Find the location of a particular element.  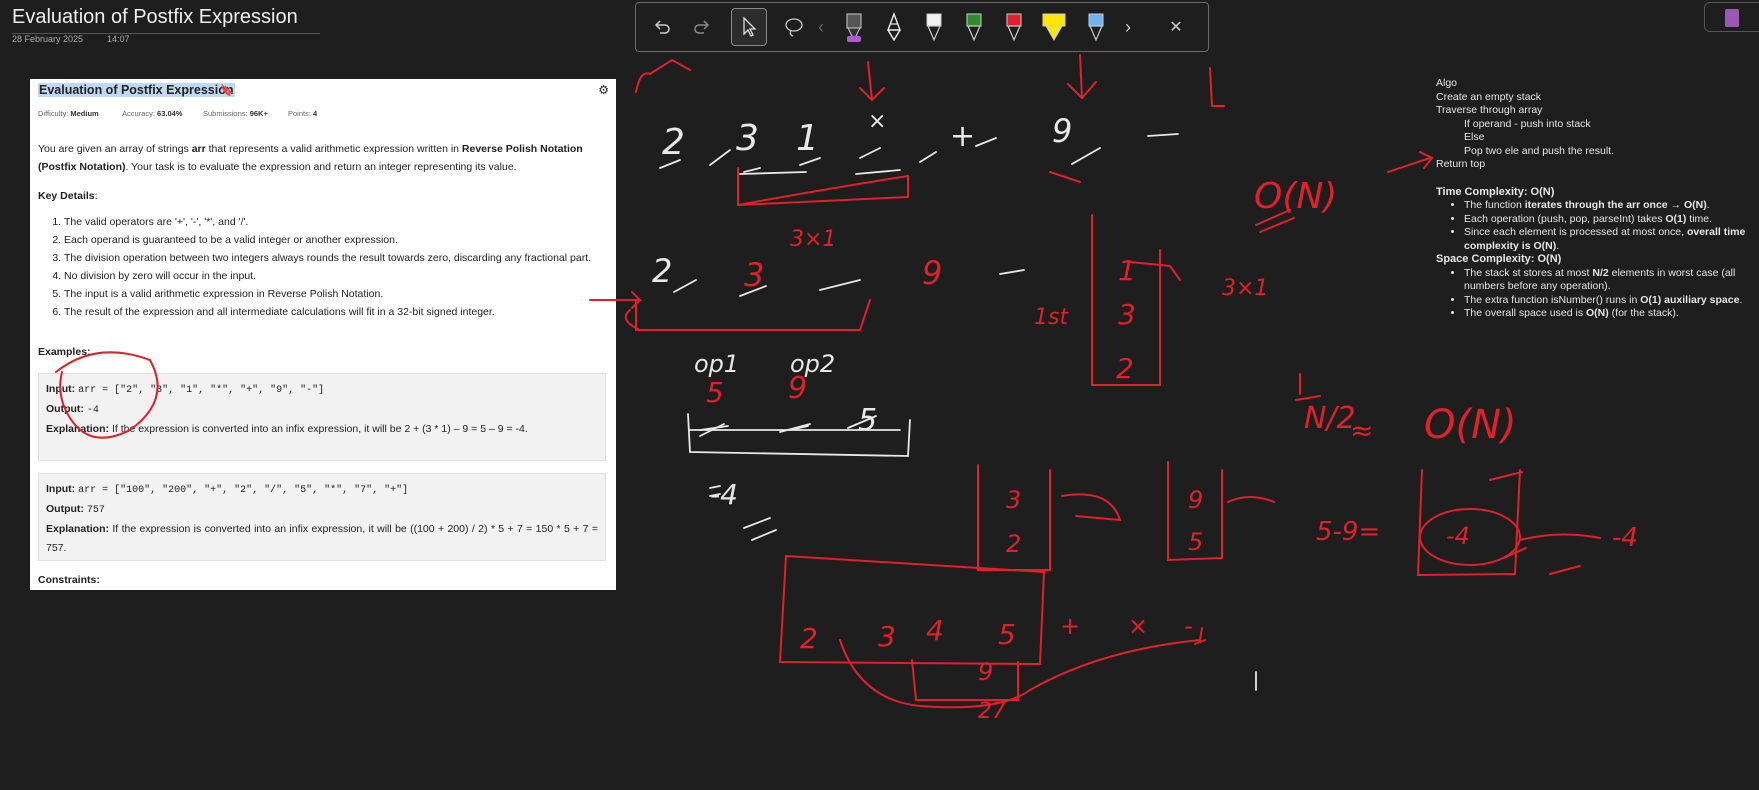

ink-arrow-result is located at coordinates (1560, 537).